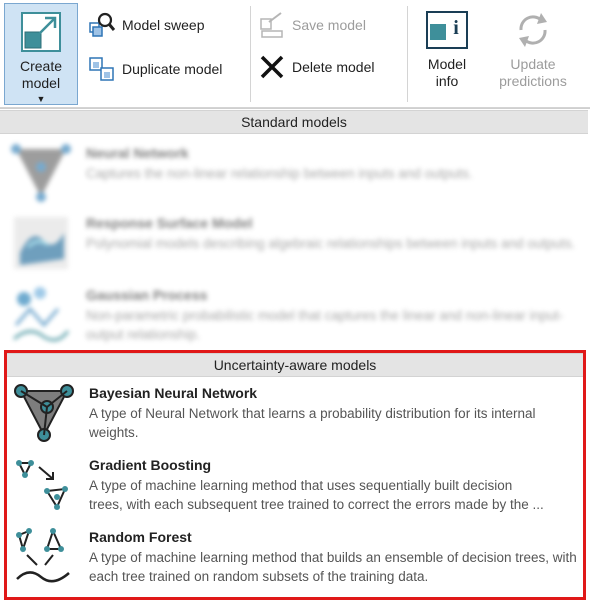 This screenshot has width=590, height=600. What do you see at coordinates (41, 173) in the screenshot?
I see `neural-network-icon` at bounding box center [41, 173].